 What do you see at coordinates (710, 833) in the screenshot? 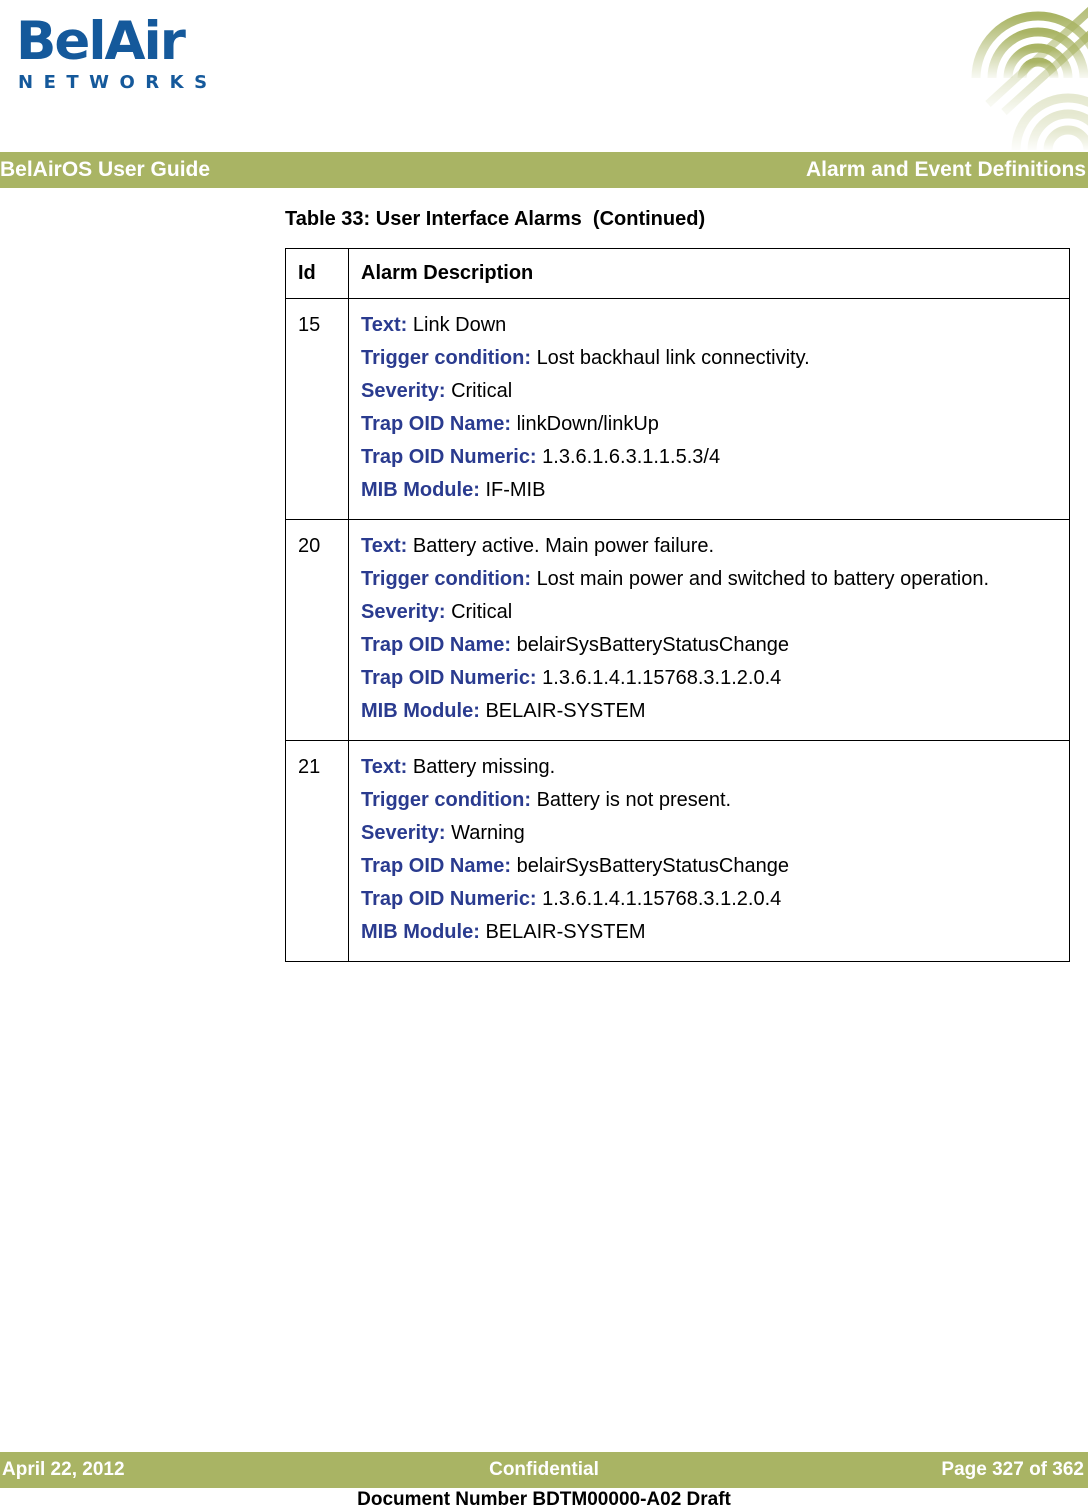
I see `field-severity: Severity: Warning` at bounding box center [710, 833].